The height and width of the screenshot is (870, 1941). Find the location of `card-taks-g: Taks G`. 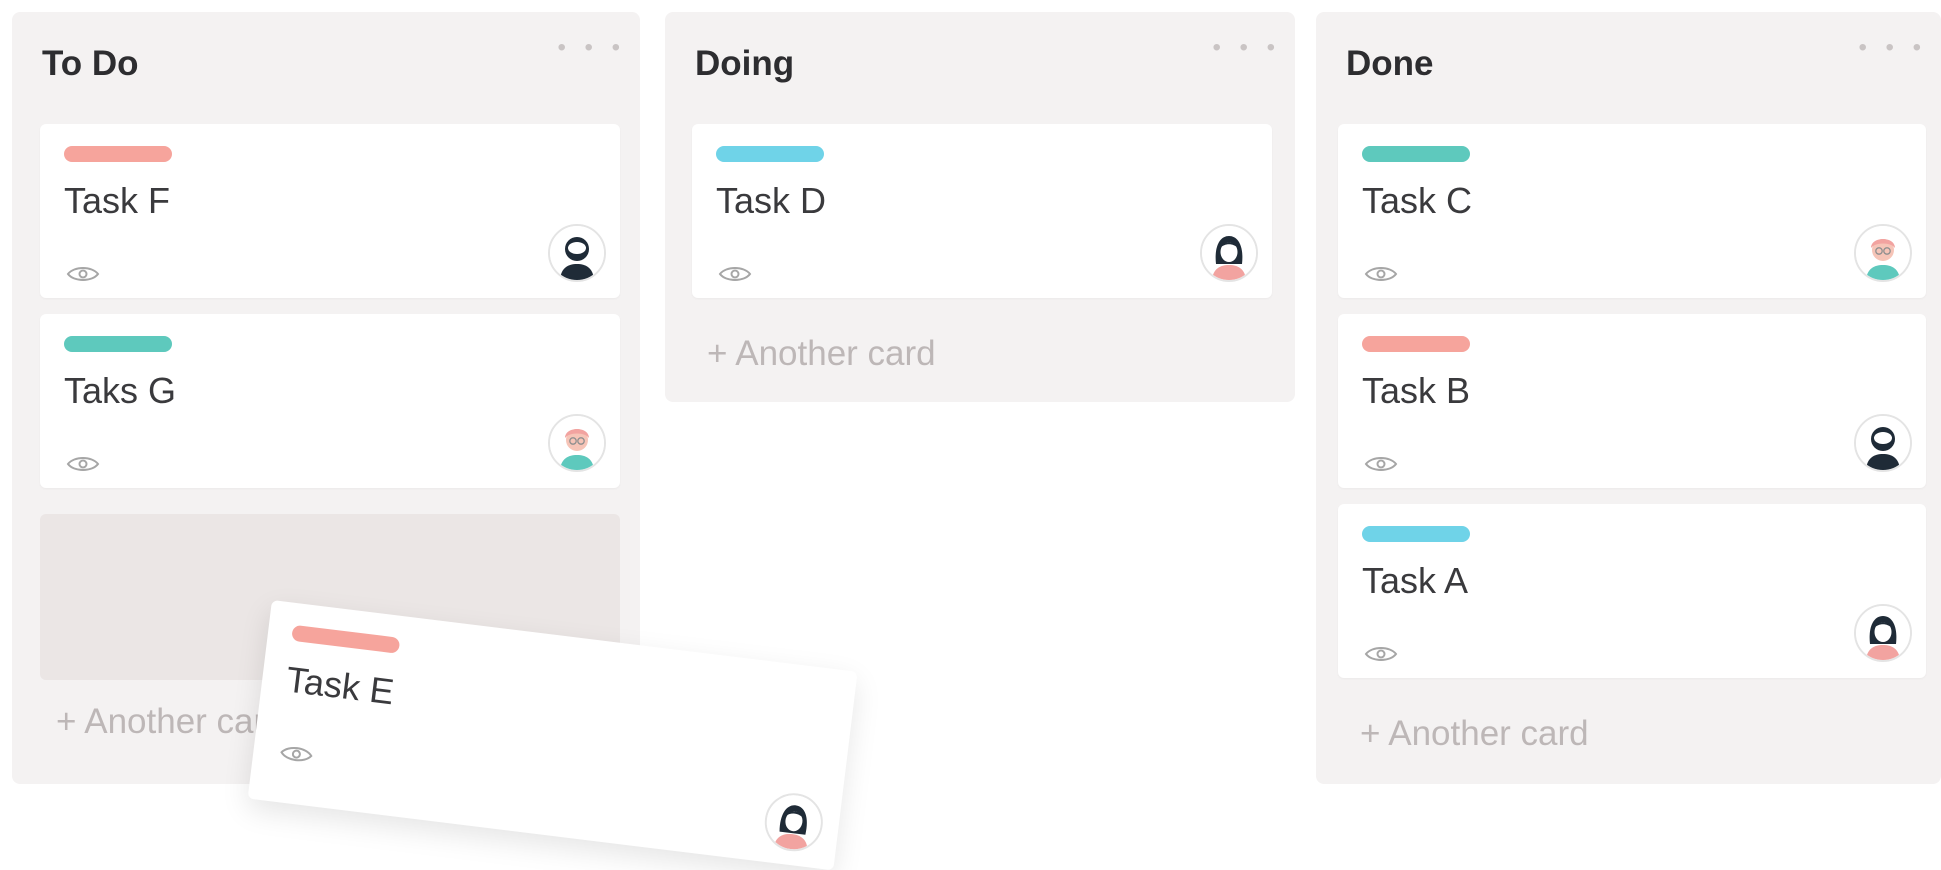

card-taks-g: Taks G is located at coordinates (330, 401).